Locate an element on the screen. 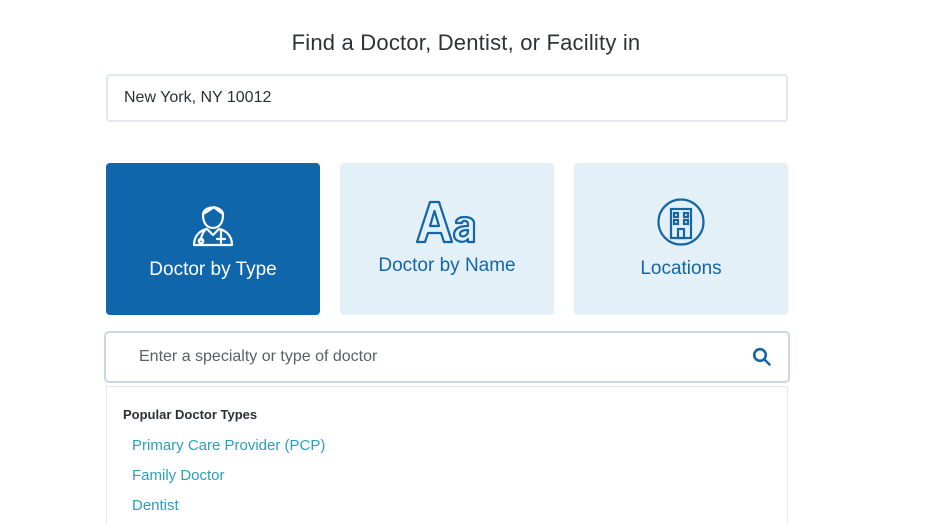  tile-label: Locations is located at coordinates (681, 268).